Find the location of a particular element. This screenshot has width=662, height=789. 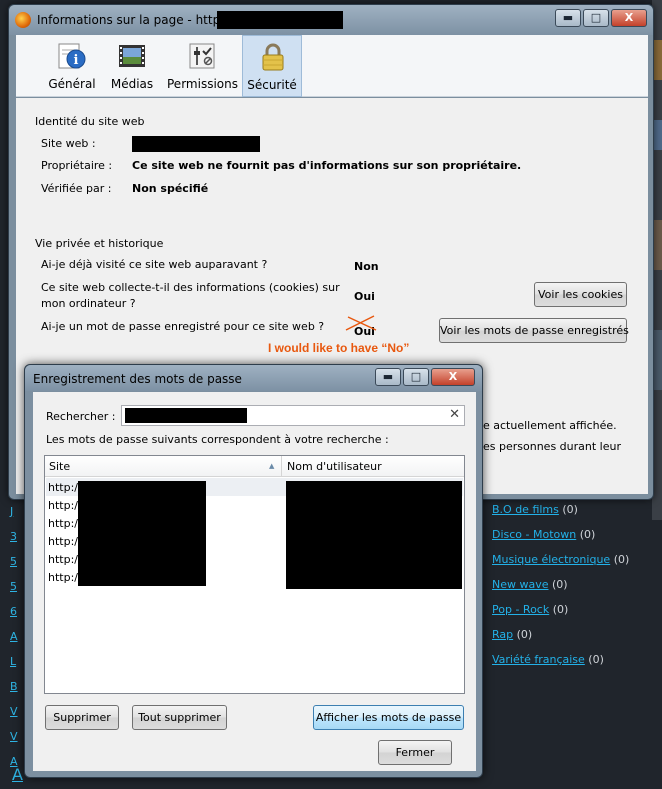

bg-left-link: 6 is located at coordinates (17, 617).